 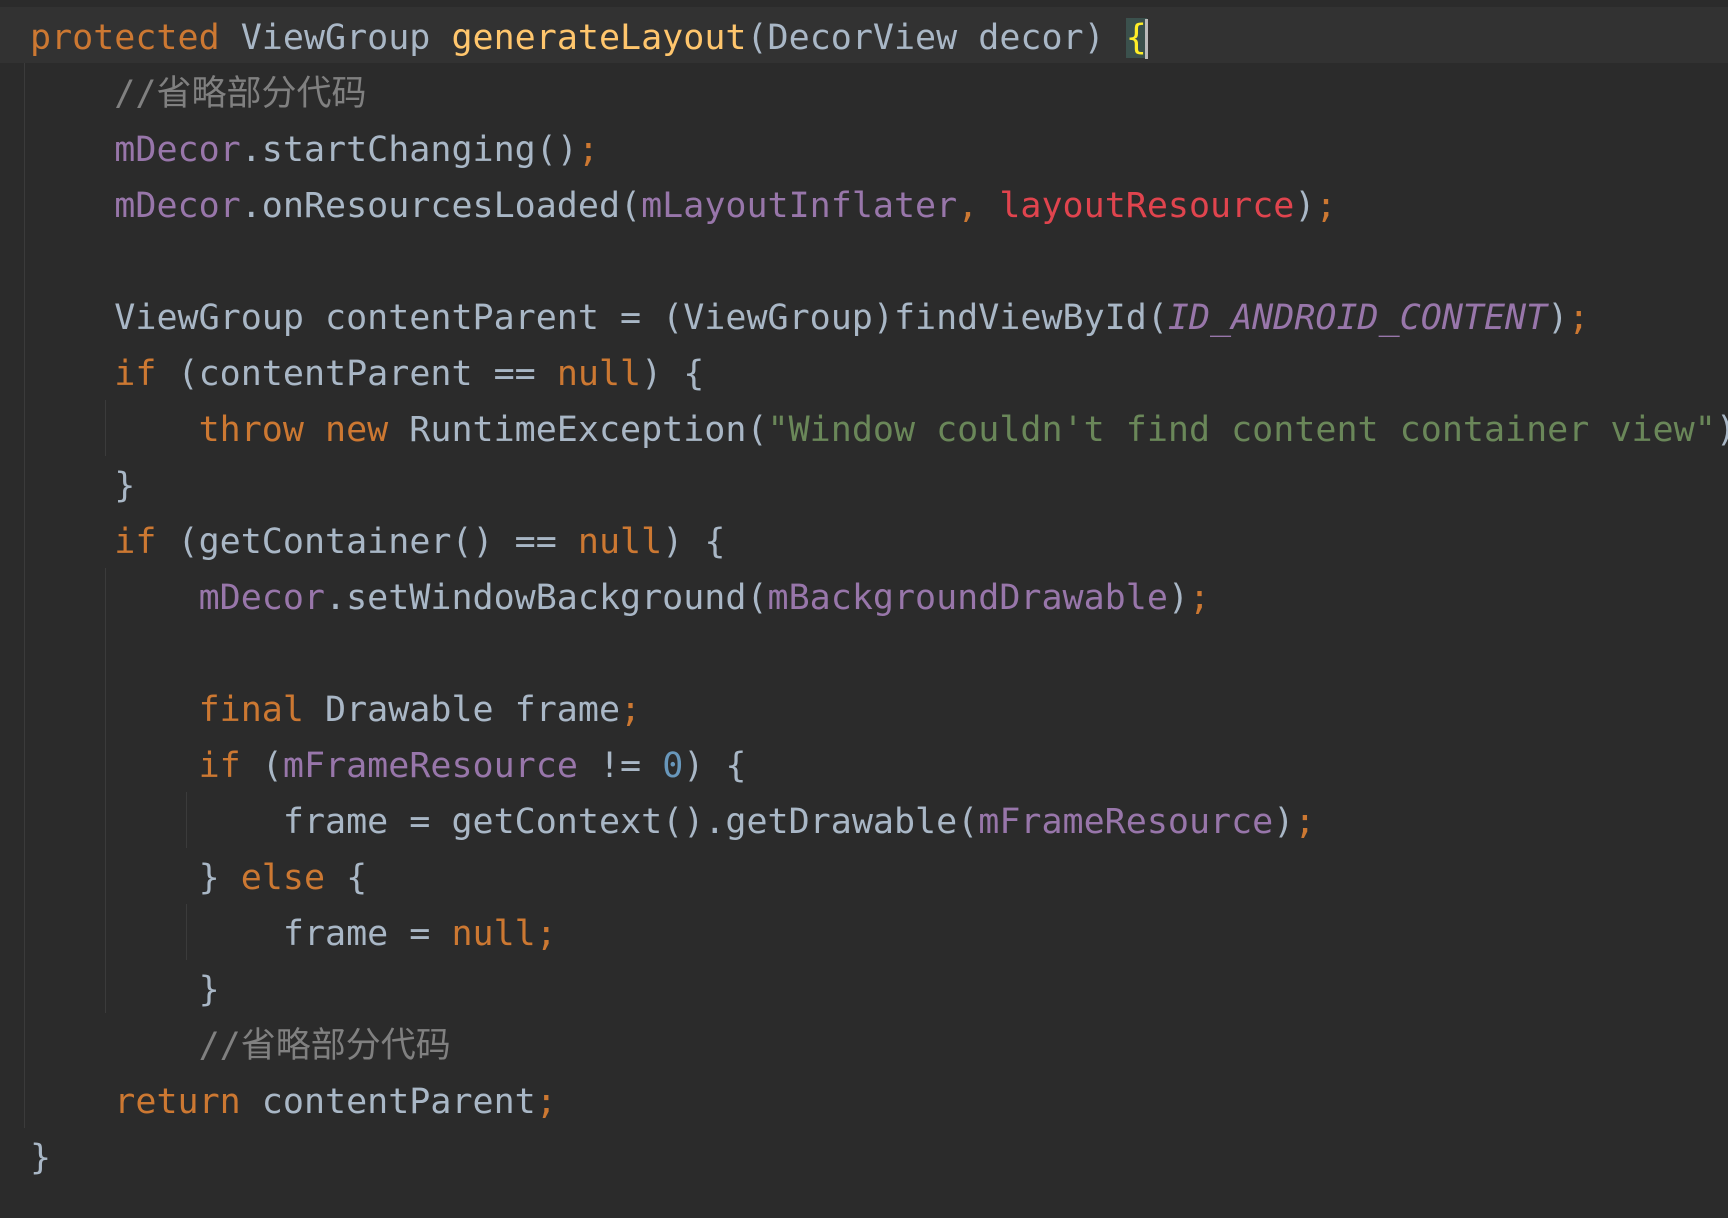 I want to click on code-token: Drawable frame, so click(x=462, y=710).